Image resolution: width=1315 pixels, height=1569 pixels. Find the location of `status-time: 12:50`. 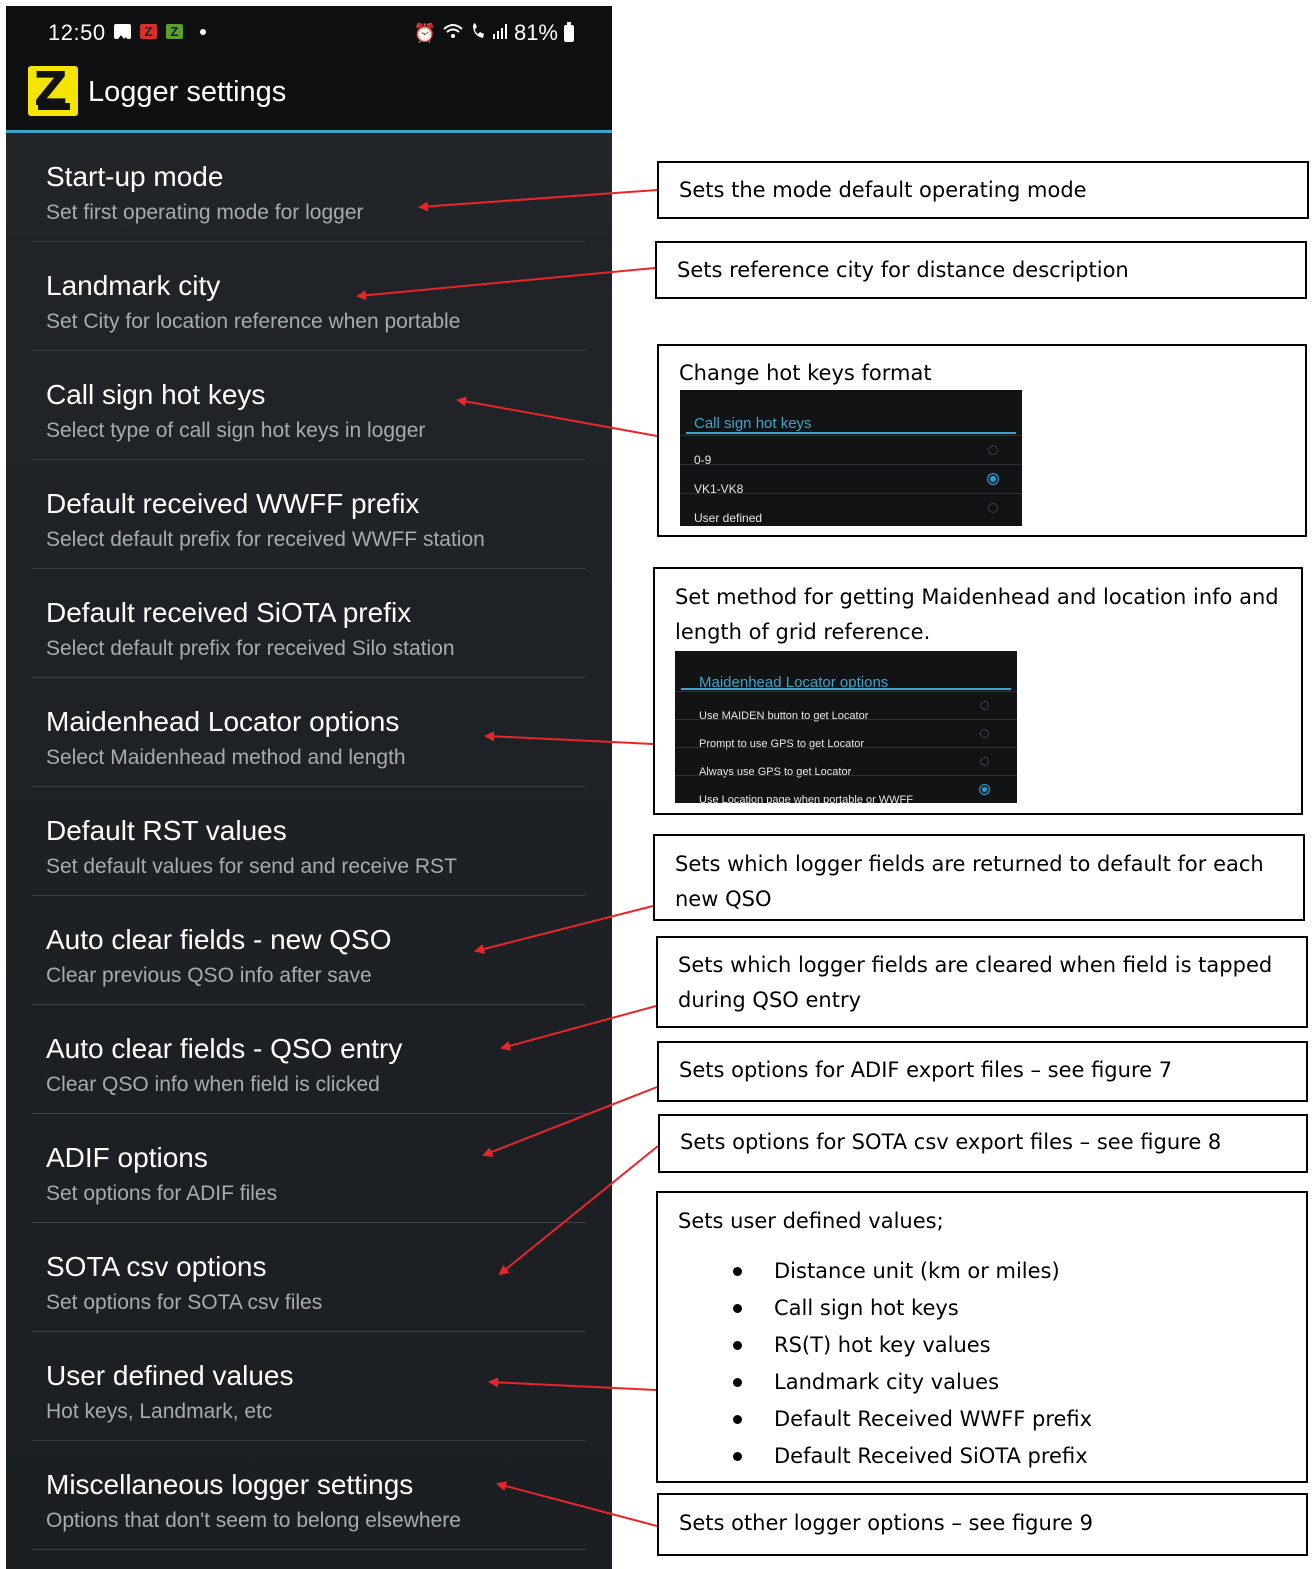

status-time: 12:50 is located at coordinates (77, 32).